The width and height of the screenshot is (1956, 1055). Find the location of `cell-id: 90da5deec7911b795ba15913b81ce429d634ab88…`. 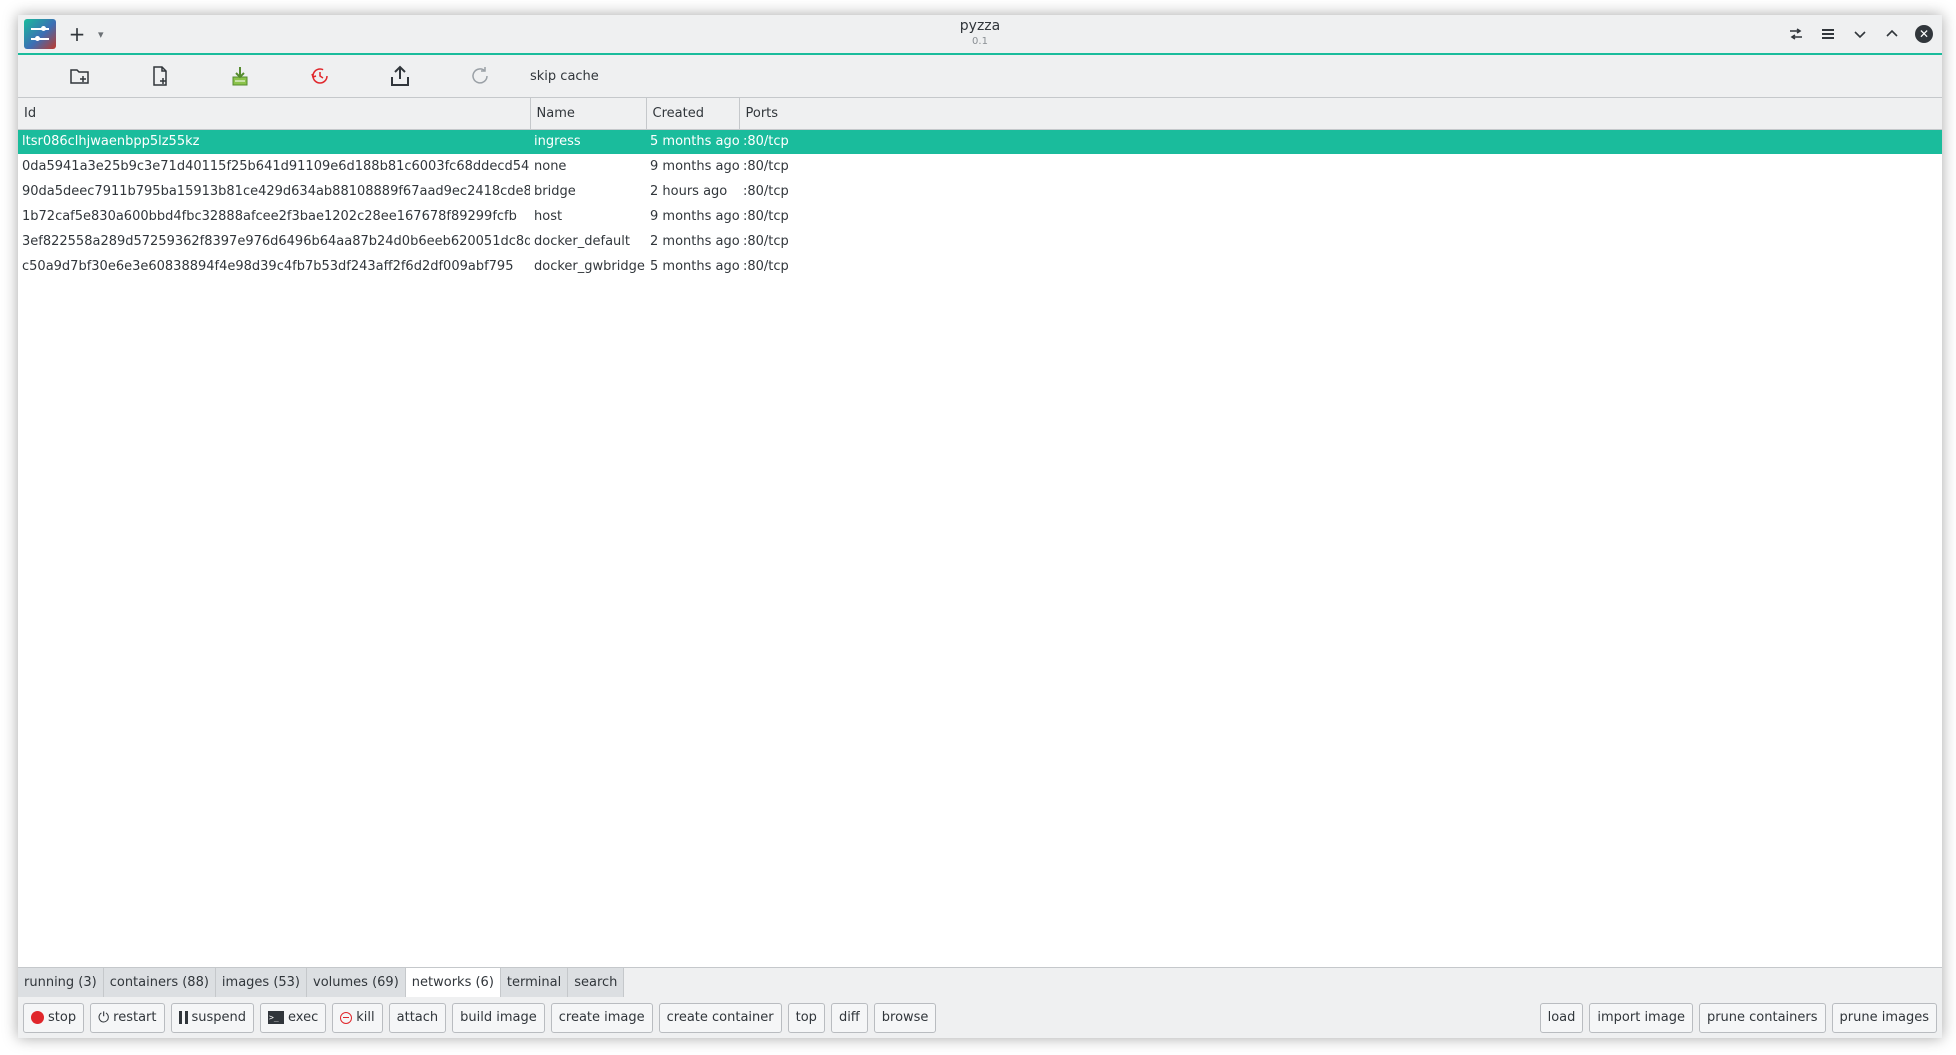

cell-id: 90da5deec7911b795ba15913b81ce429d634ab88… is located at coordinates (276, 191).